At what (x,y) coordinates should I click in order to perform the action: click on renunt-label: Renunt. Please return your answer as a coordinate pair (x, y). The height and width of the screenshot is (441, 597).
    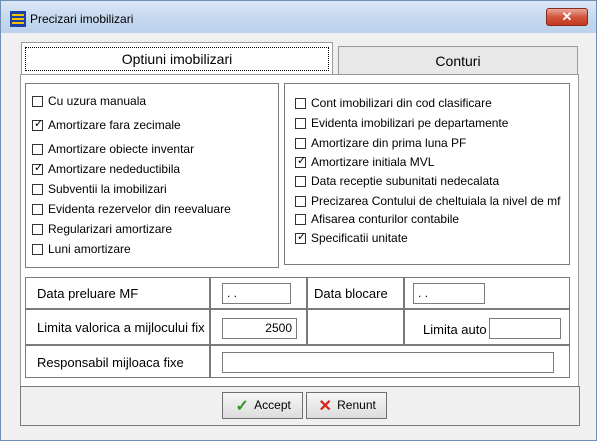
    Looking at the image, I should click on (356, 405).